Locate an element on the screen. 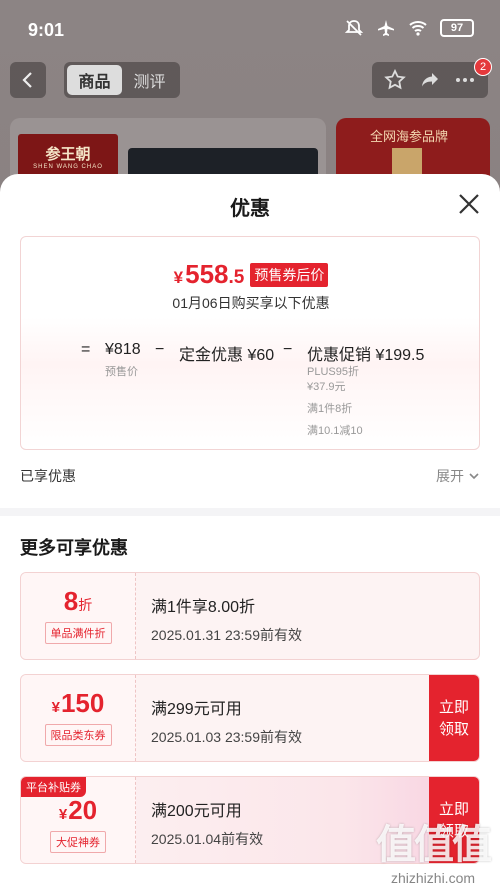 The image size is (500, 892). coupon-condition: 满299元可用 is located at coordinates (196, 709).